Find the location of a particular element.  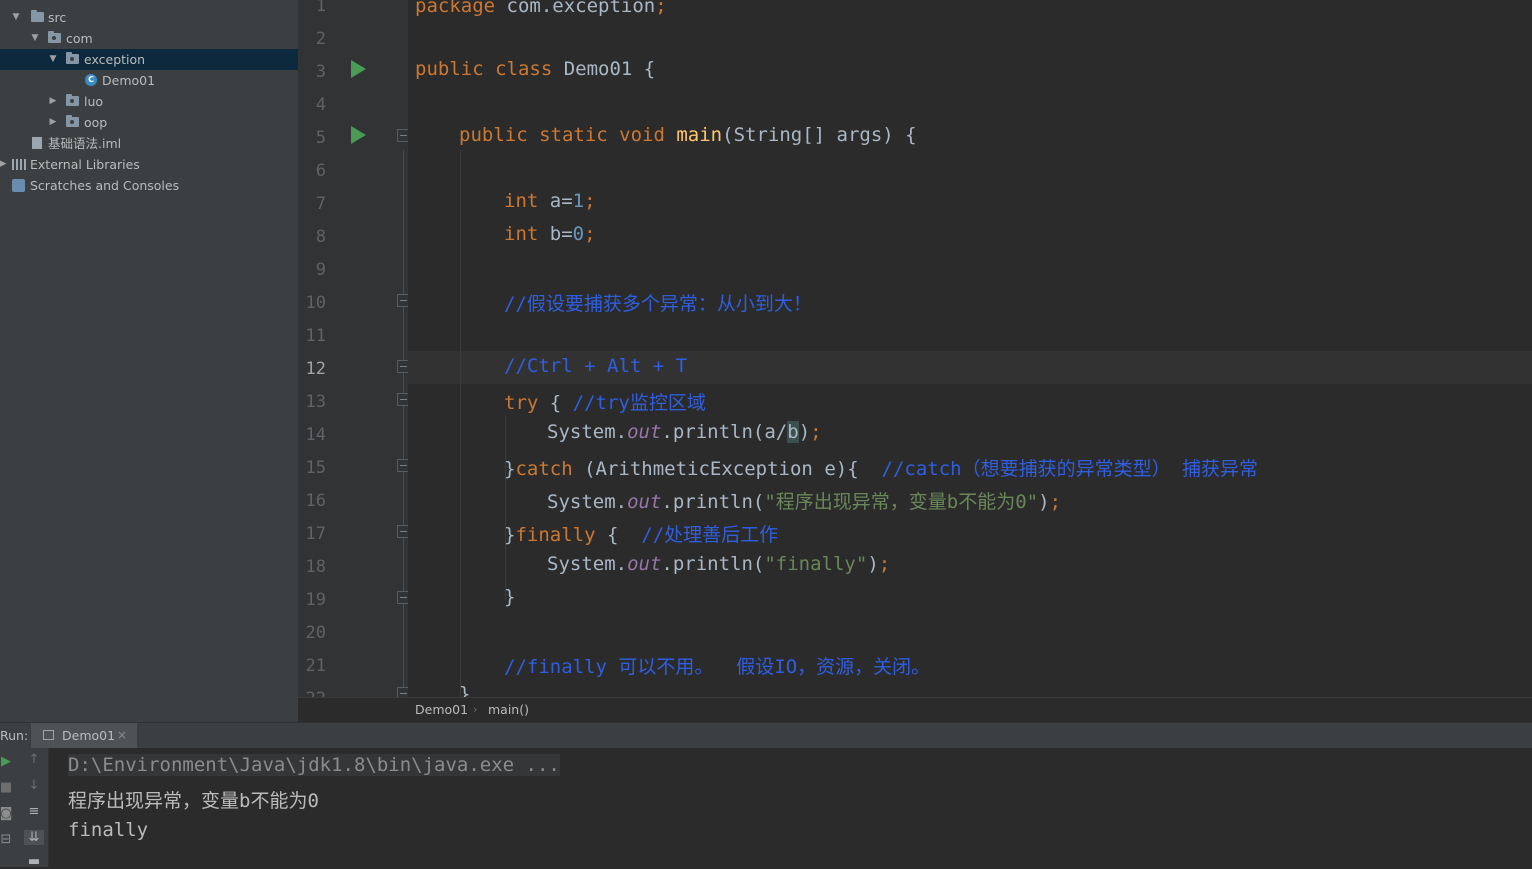

code-line-18: System.out.println("finally"); is located at coordinates (719, 564).